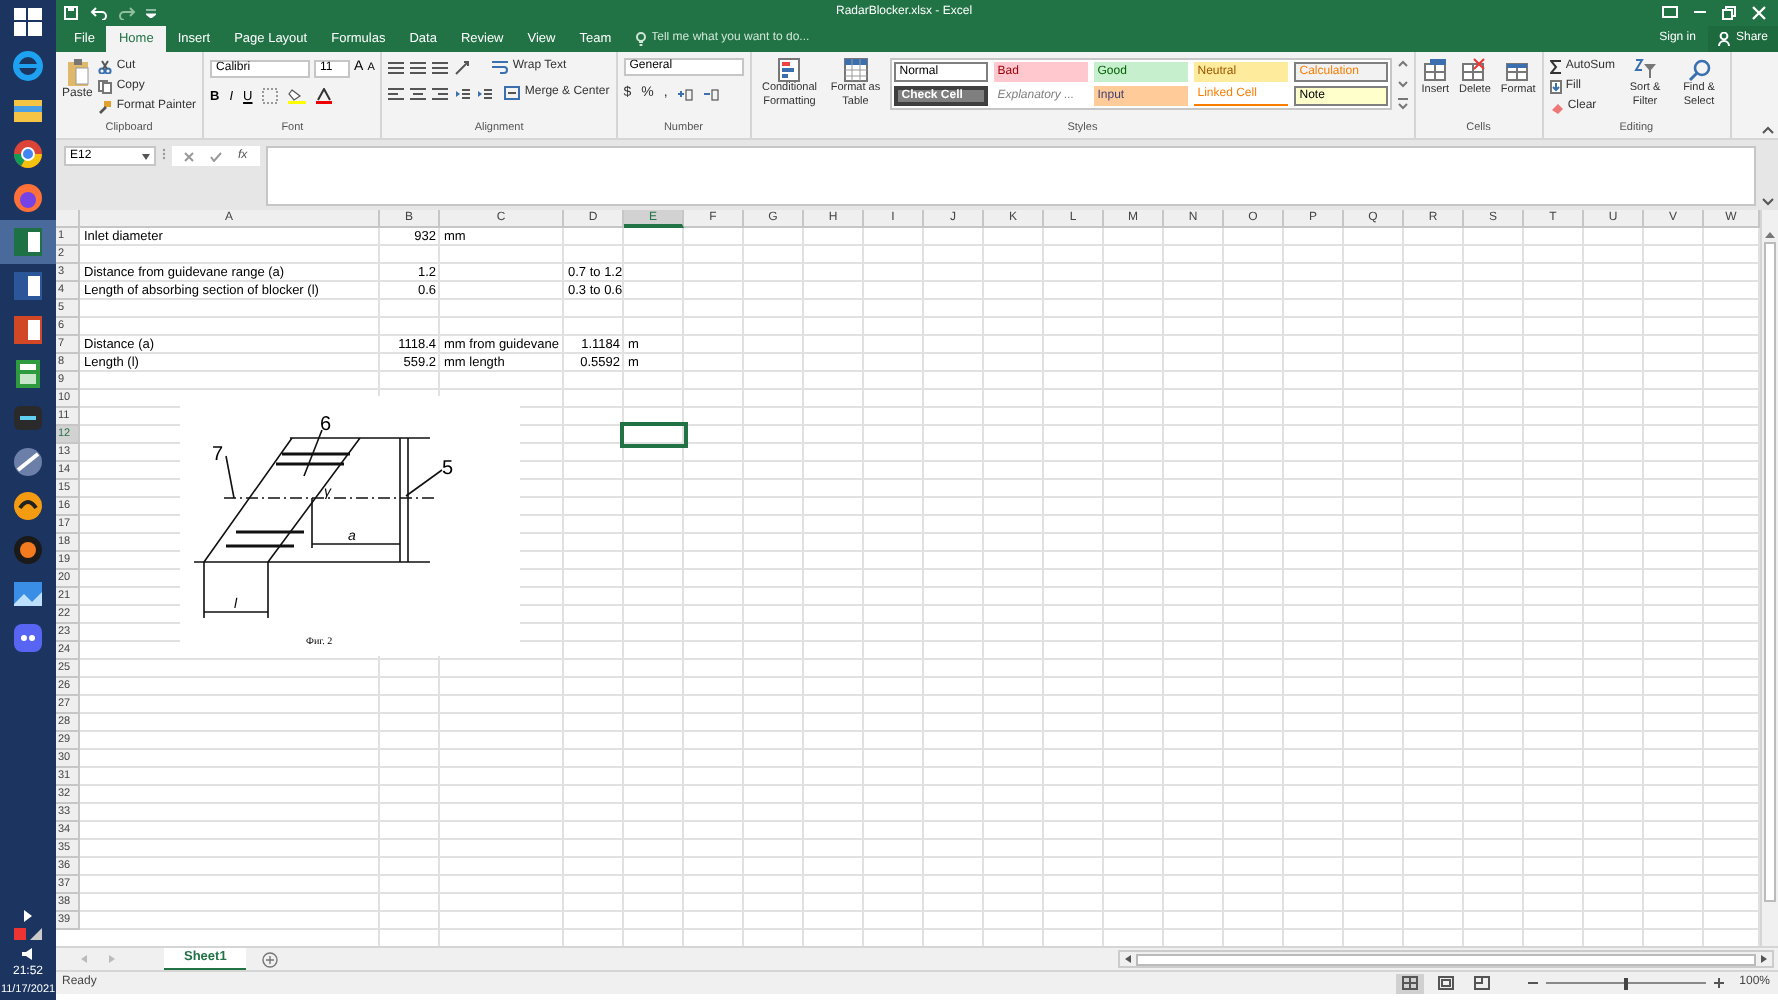  I want to click on paintbrush-icon, so click(105, 107).